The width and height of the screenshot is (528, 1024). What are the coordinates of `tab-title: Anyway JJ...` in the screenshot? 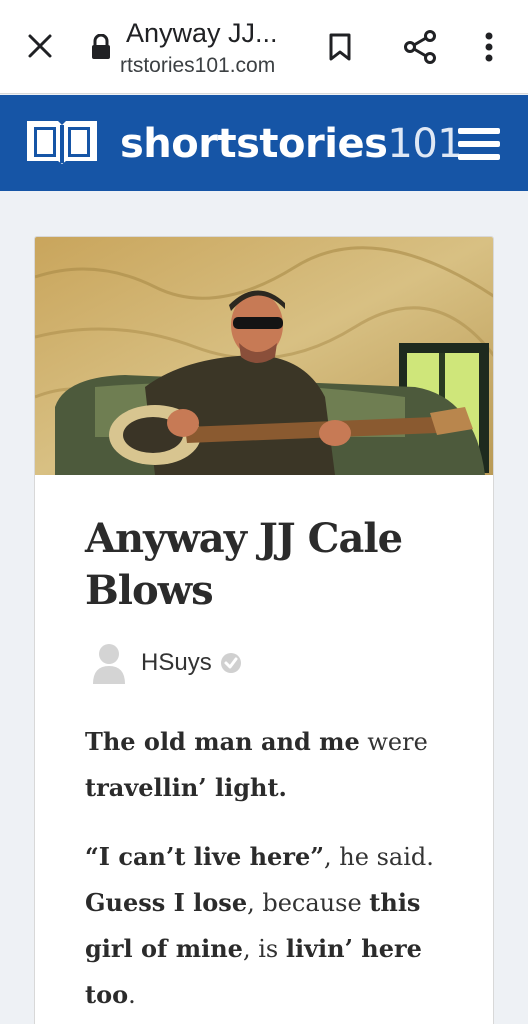 It's located at (211, 33).